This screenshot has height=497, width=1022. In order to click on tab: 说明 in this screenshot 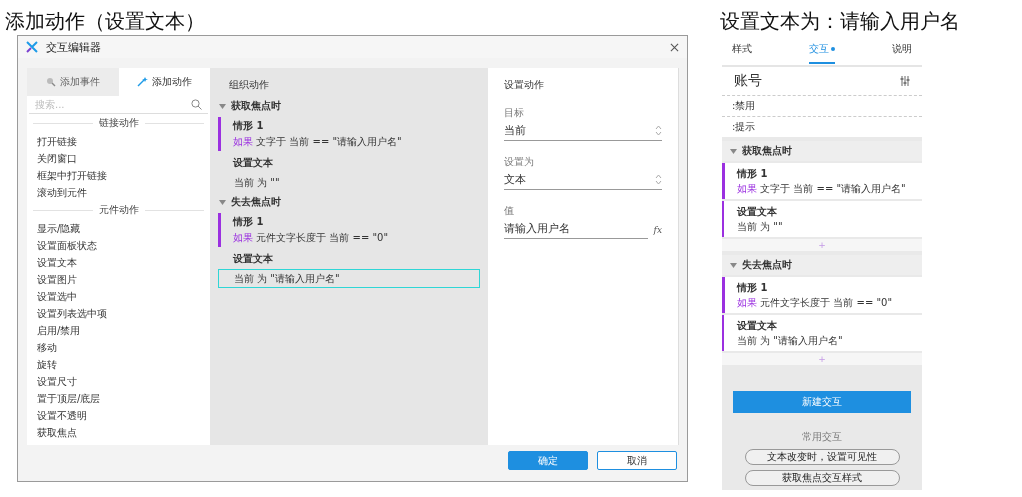, I will do `click(902, 50)`.